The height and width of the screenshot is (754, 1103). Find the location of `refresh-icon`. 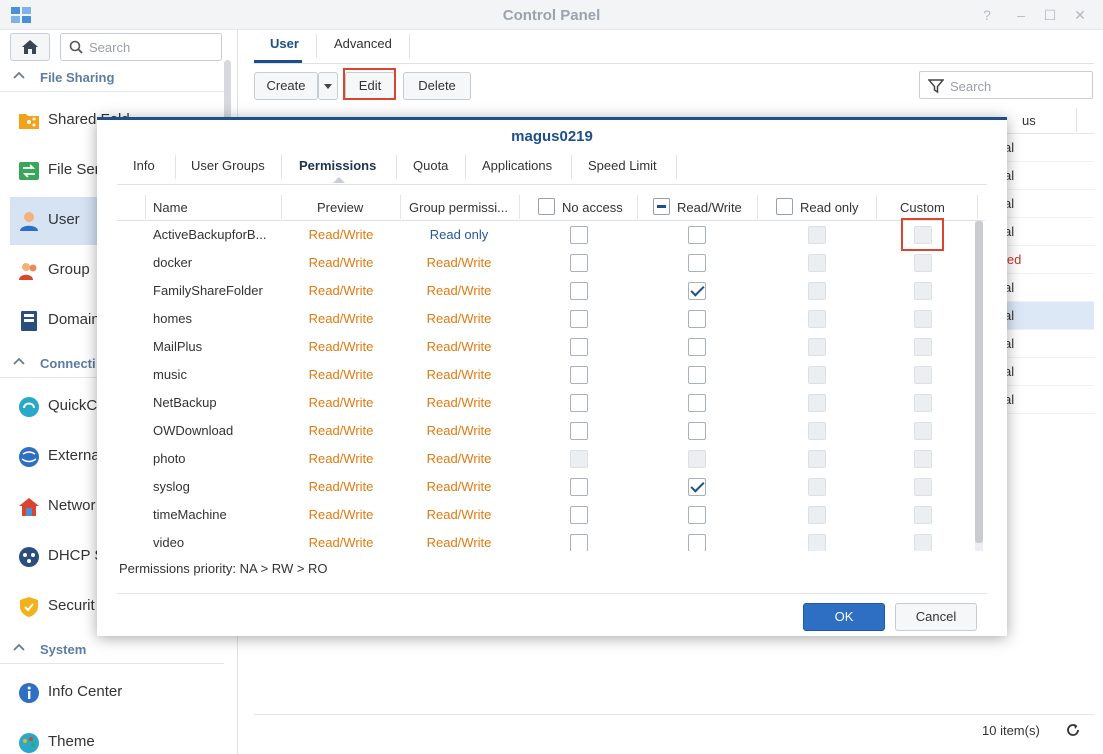

refresh-icon is located at coordinates (1073, 730).